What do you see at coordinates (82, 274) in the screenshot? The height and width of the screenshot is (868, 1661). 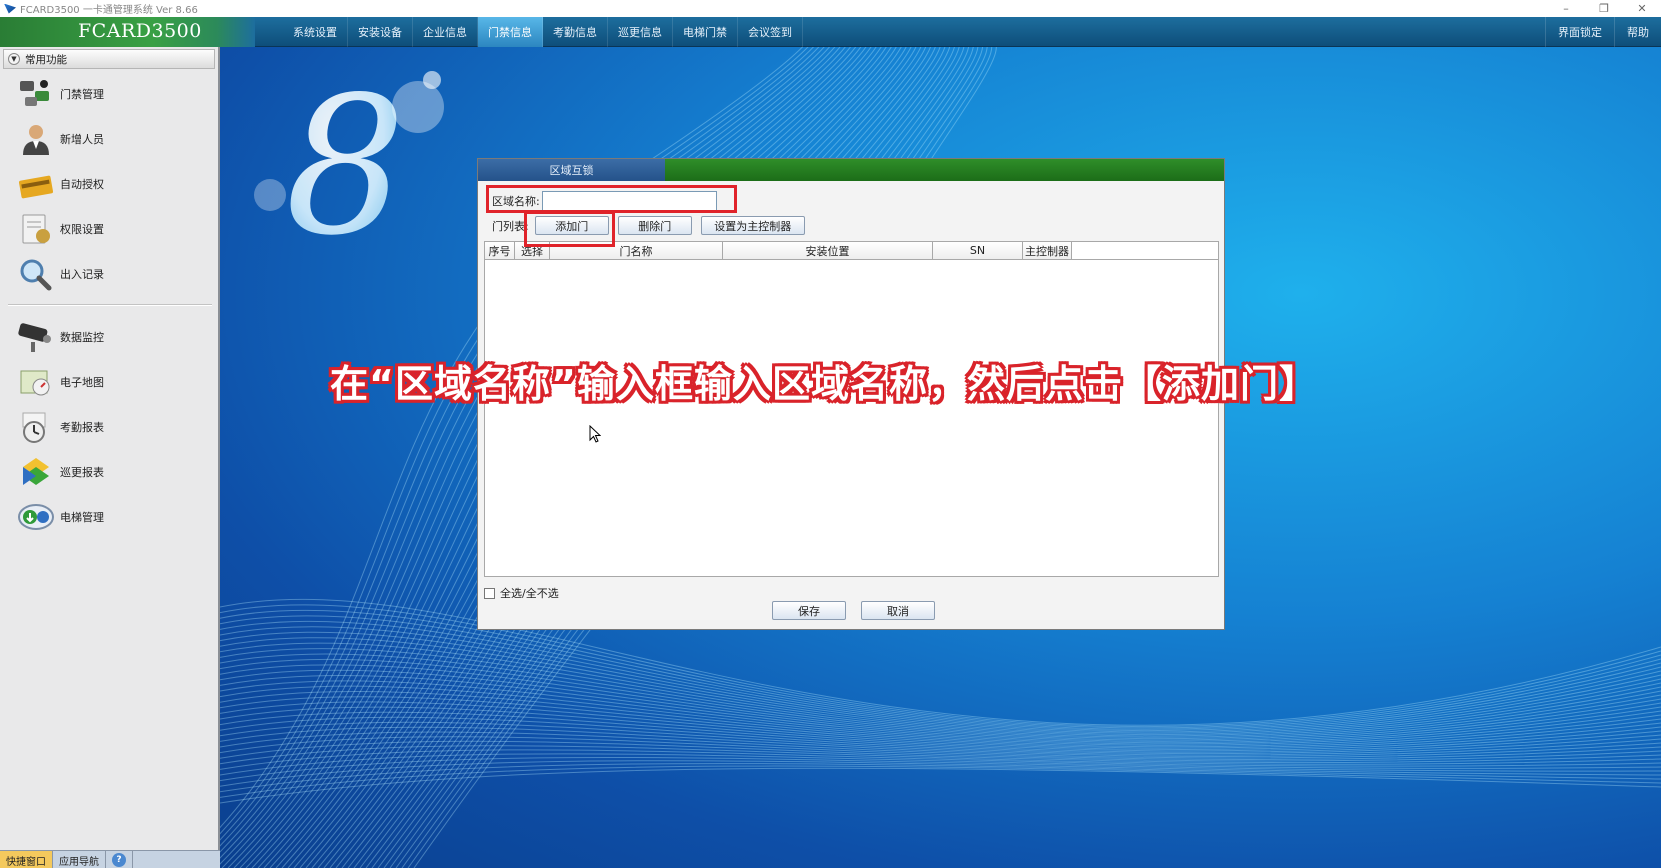 I see `sidebar-item-label: 出入记录` at bounding box center [82, 274].